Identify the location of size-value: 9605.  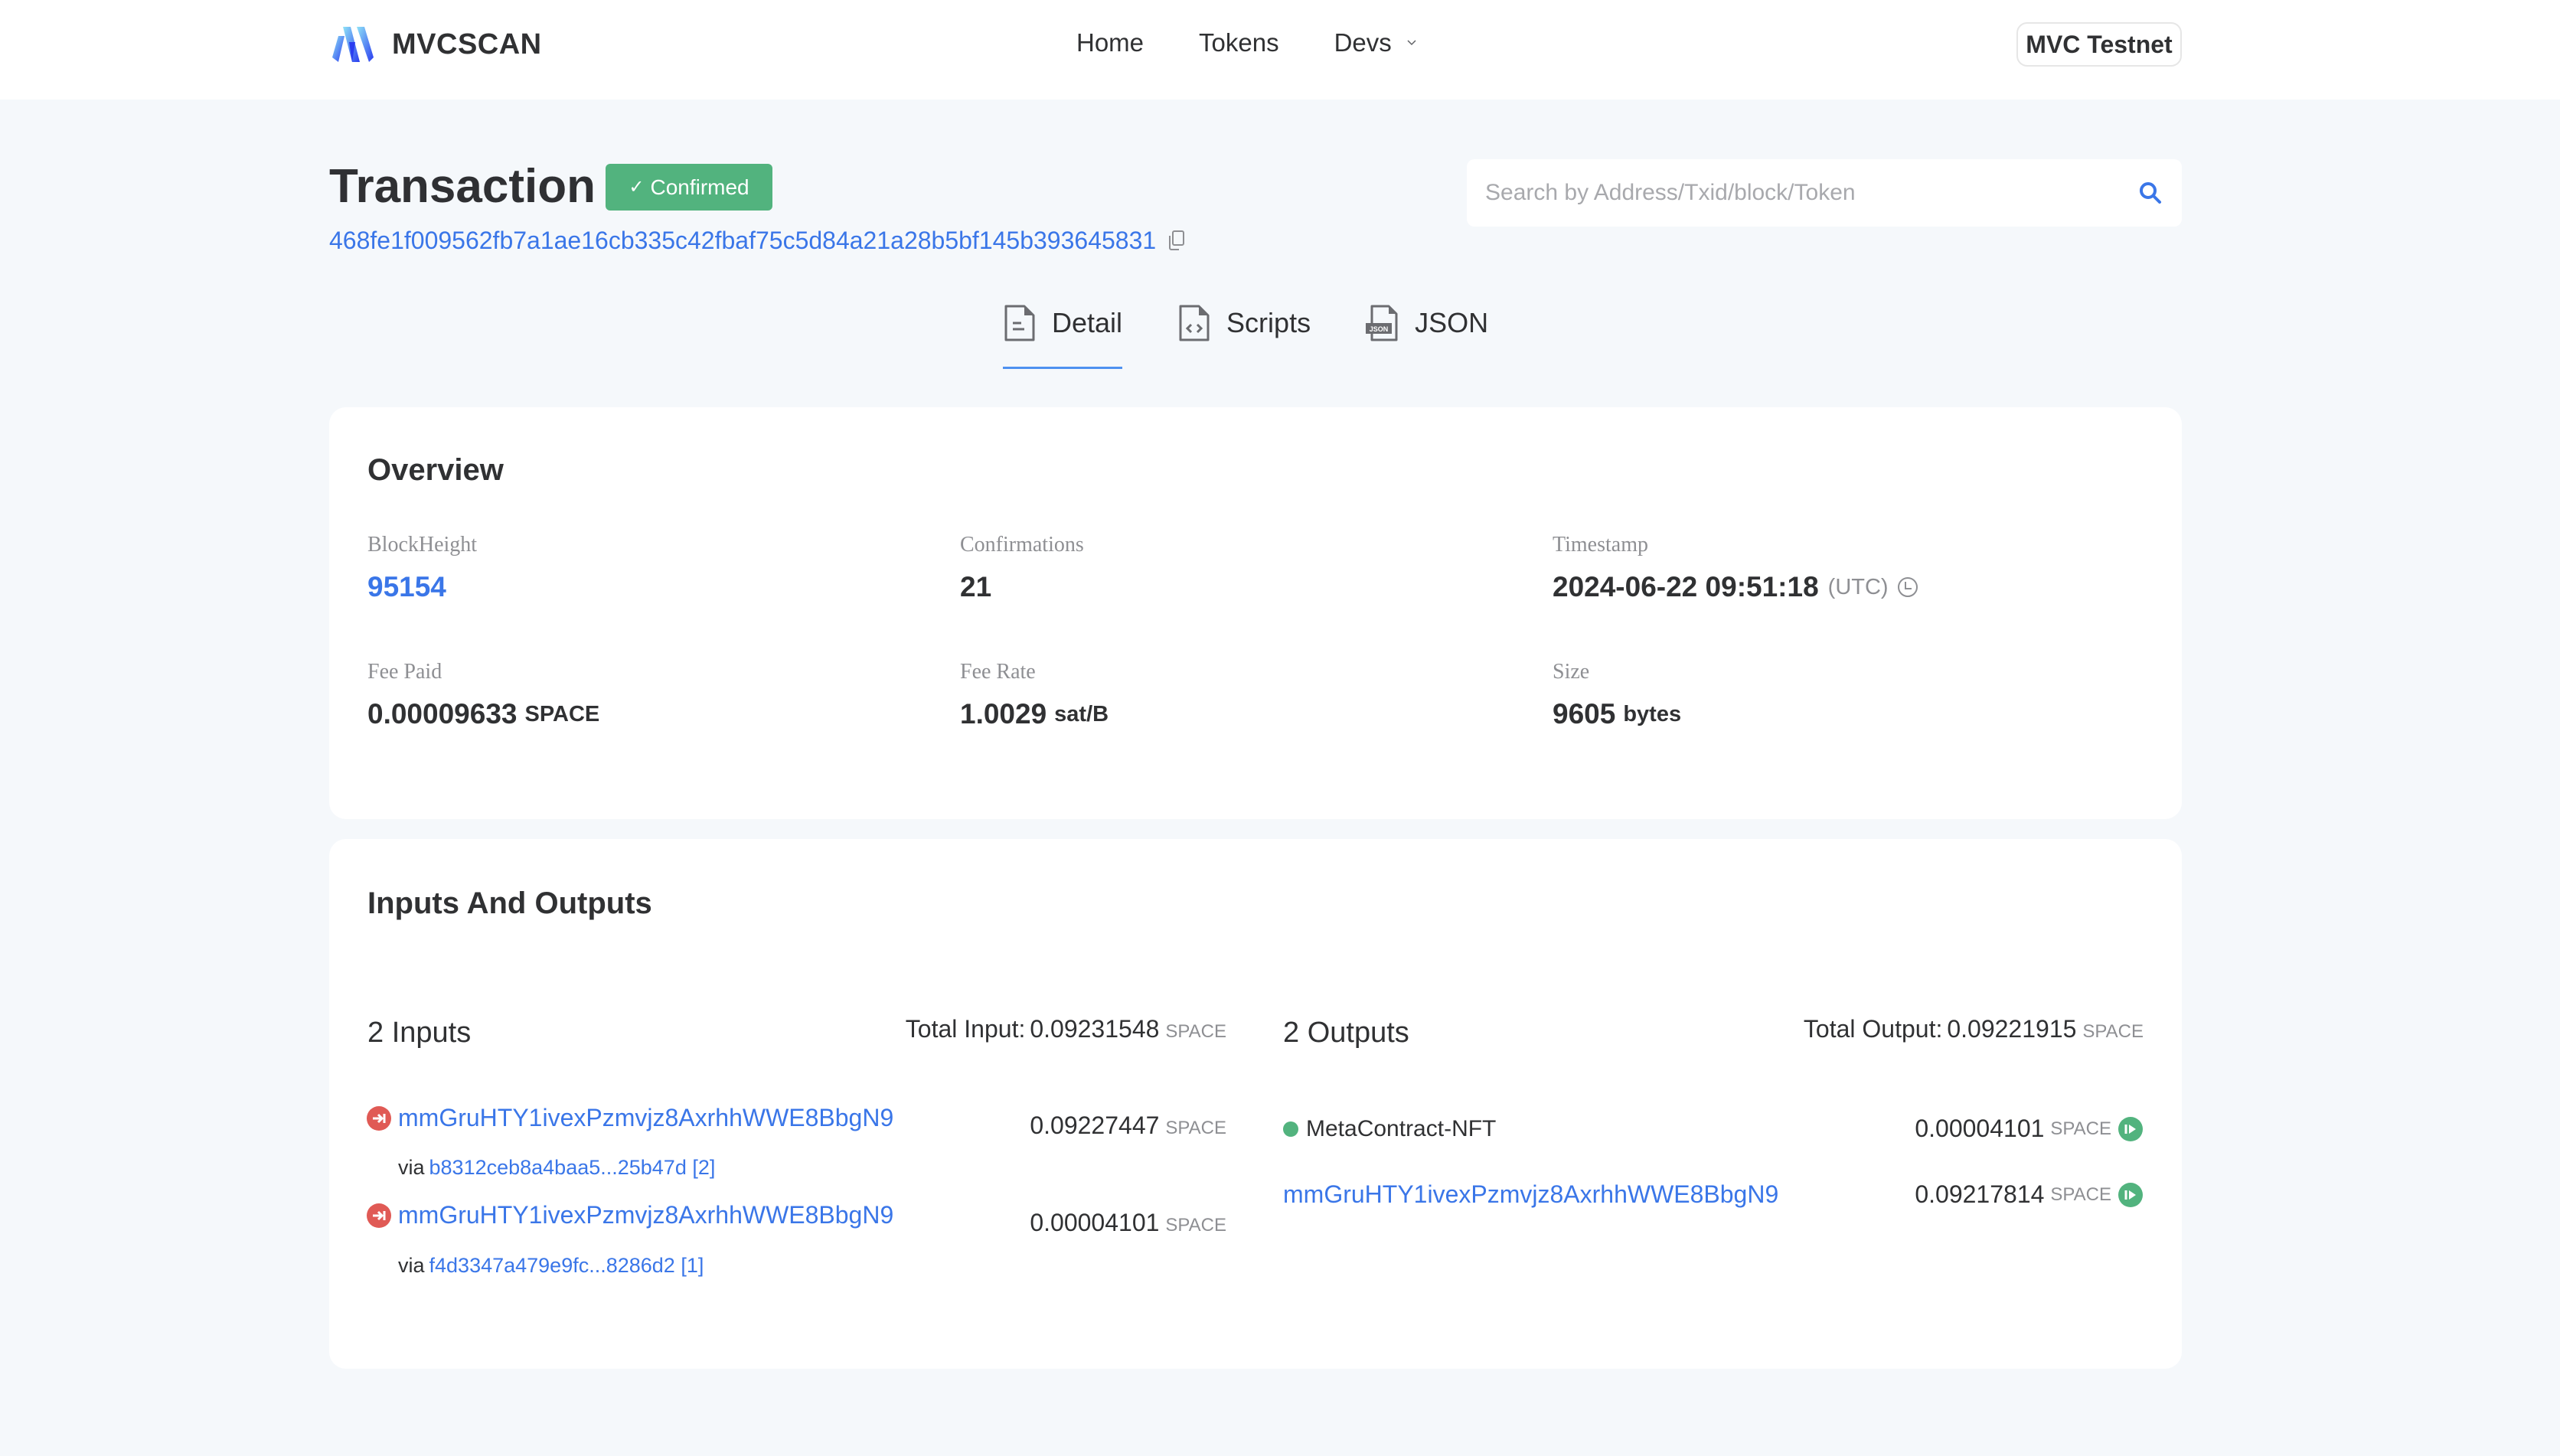
(1584, 714).